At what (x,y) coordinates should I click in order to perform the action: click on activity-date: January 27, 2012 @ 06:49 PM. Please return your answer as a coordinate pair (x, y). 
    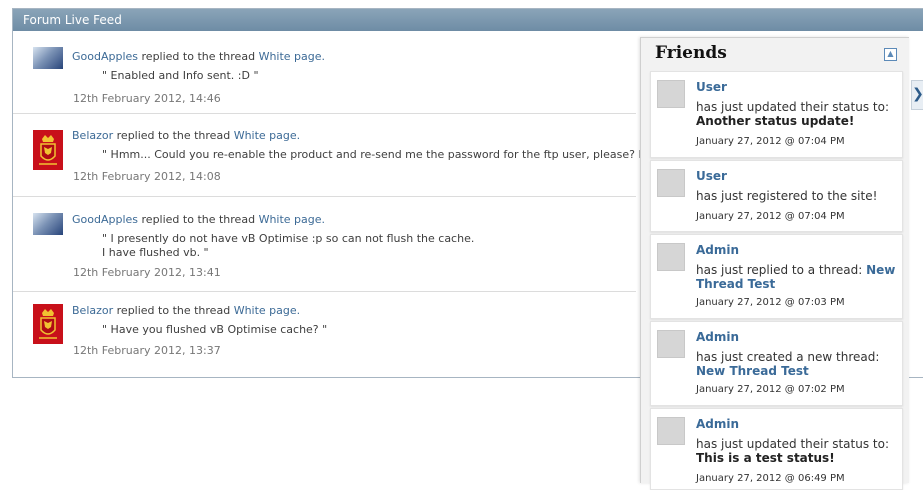
    Looking at the image, I should click on (770, 478).